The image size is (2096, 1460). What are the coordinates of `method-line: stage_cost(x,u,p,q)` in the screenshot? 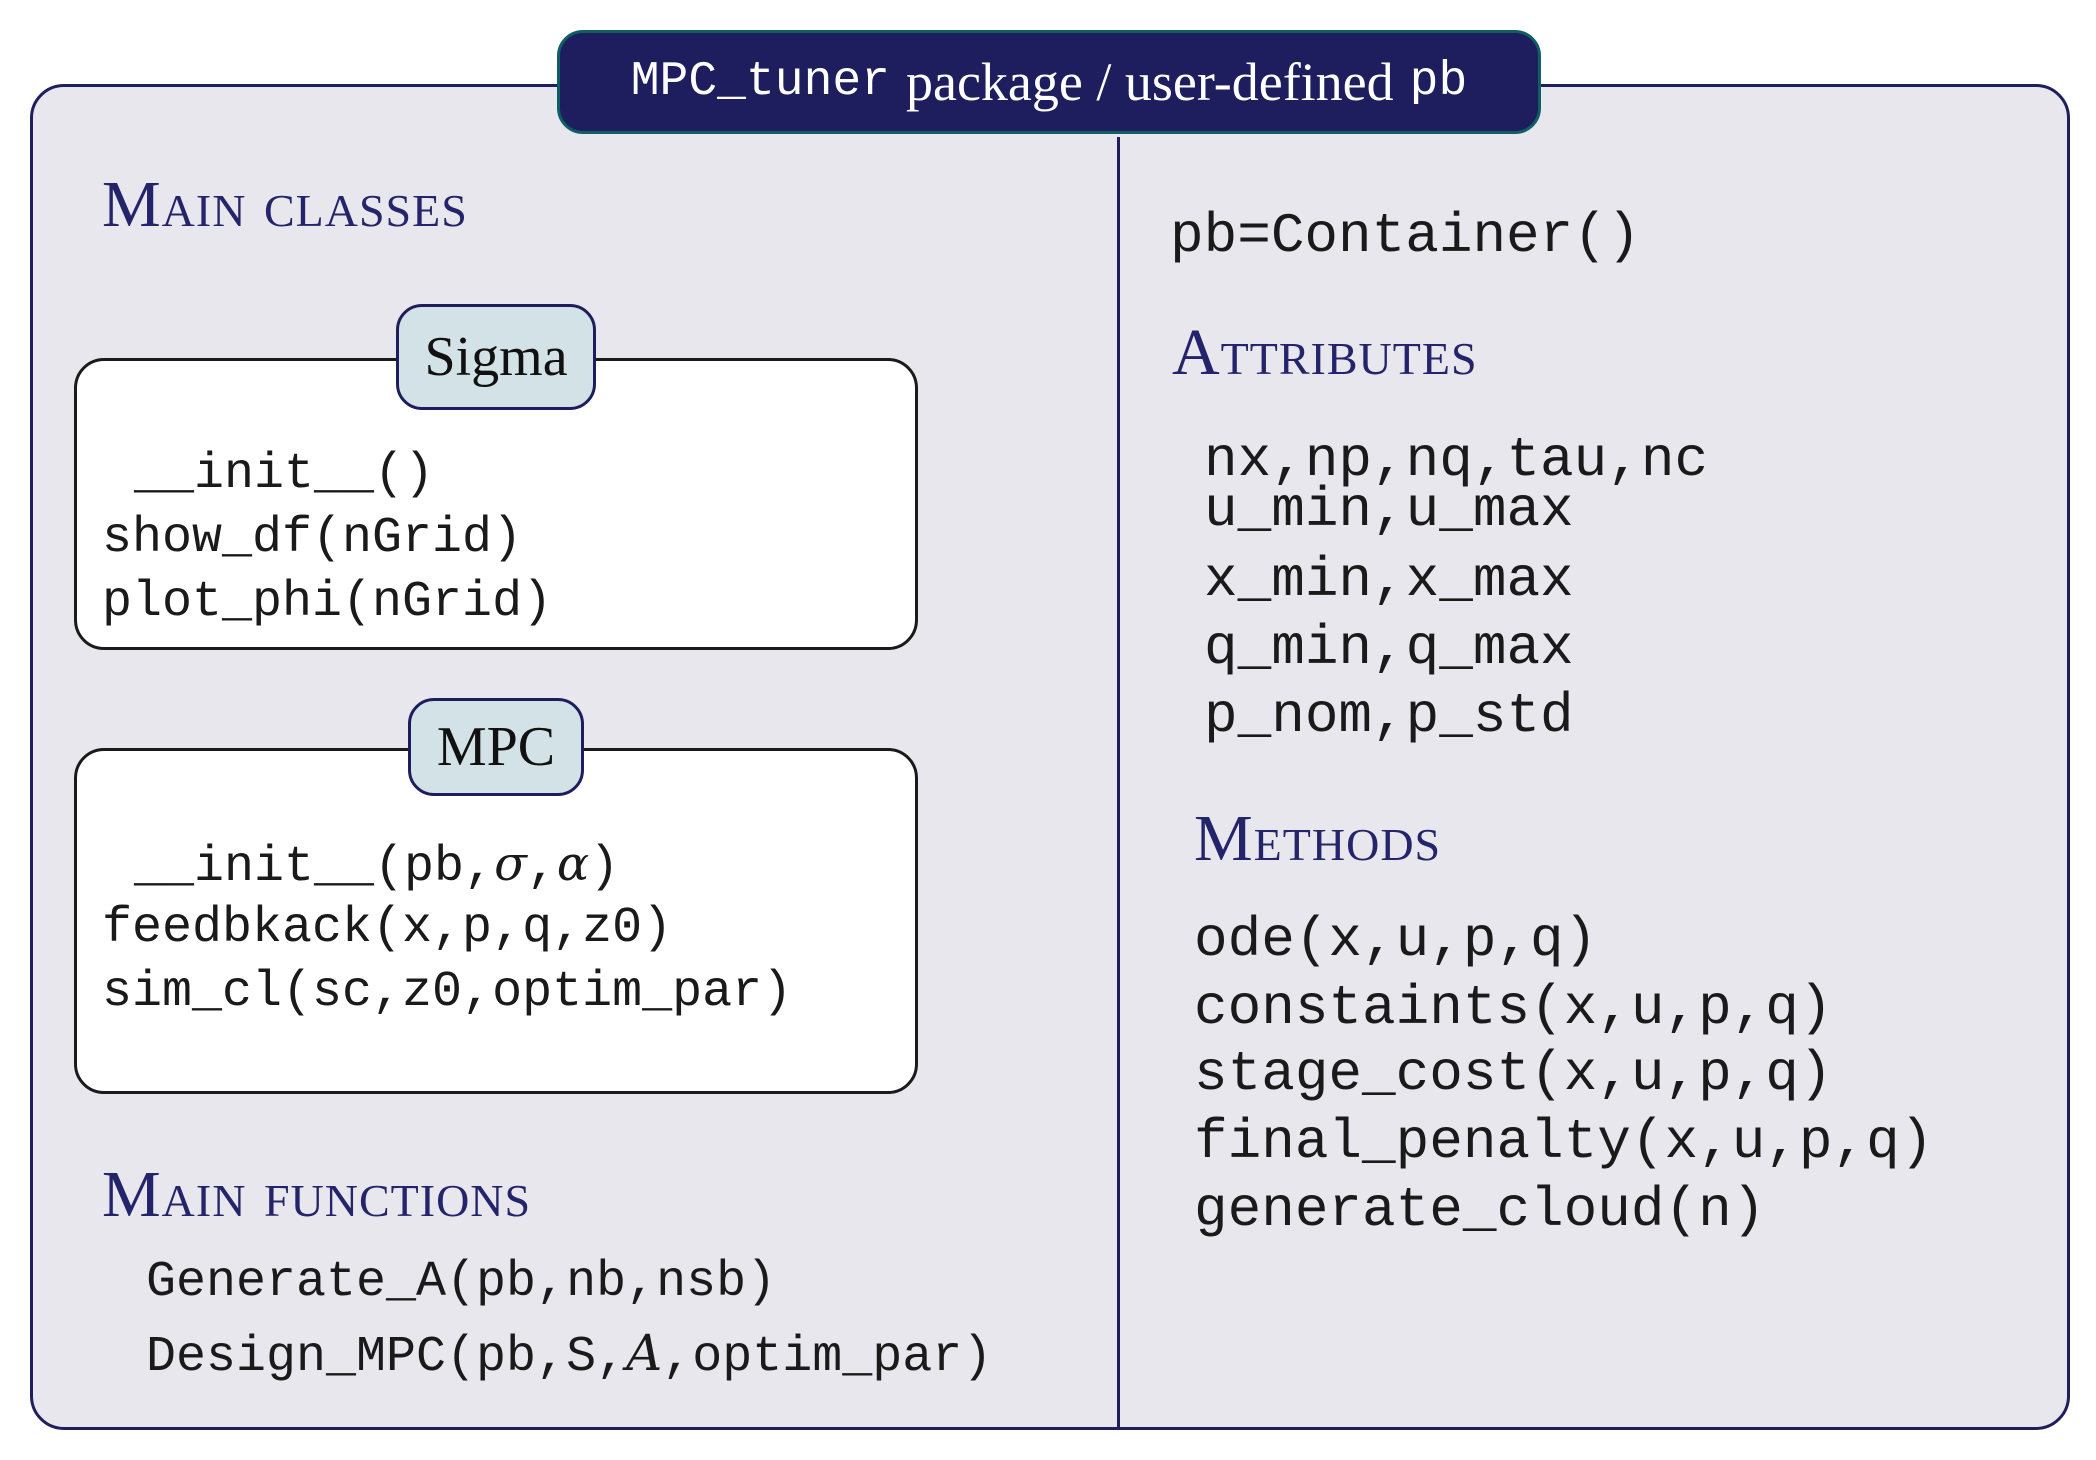 It's located at (1513, 1074).